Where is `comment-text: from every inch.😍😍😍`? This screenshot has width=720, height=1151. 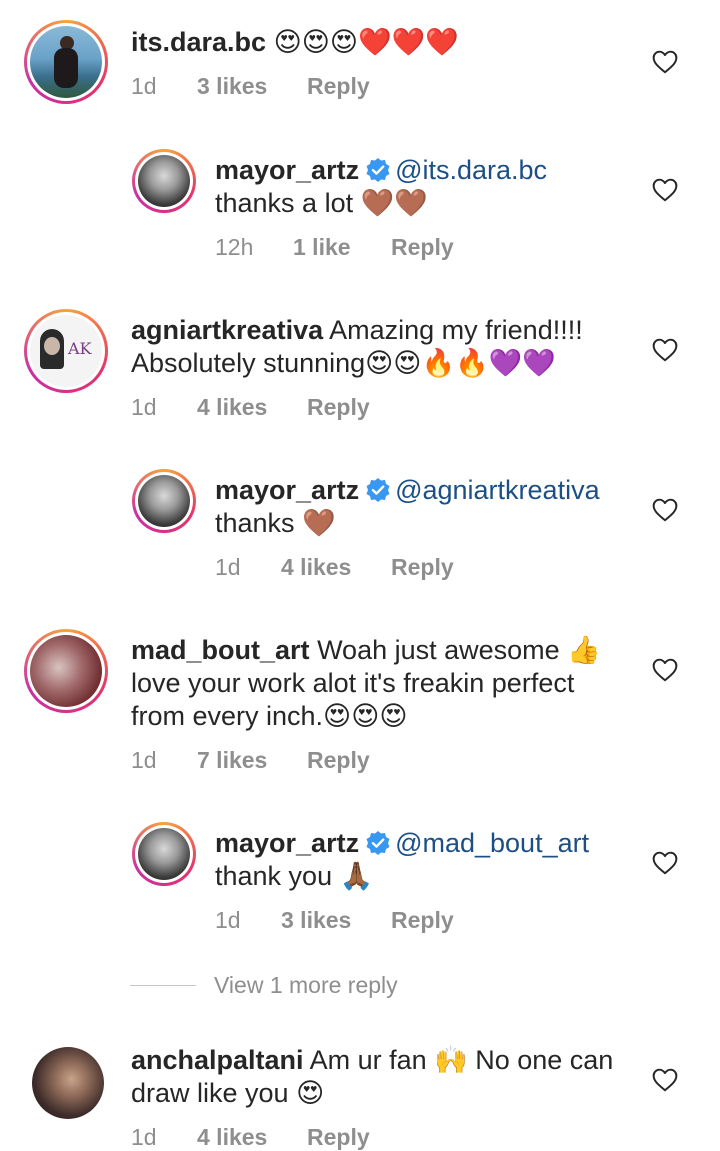 comment-text: from every inch.😍😍😍 is located at coordinates (269, 716).